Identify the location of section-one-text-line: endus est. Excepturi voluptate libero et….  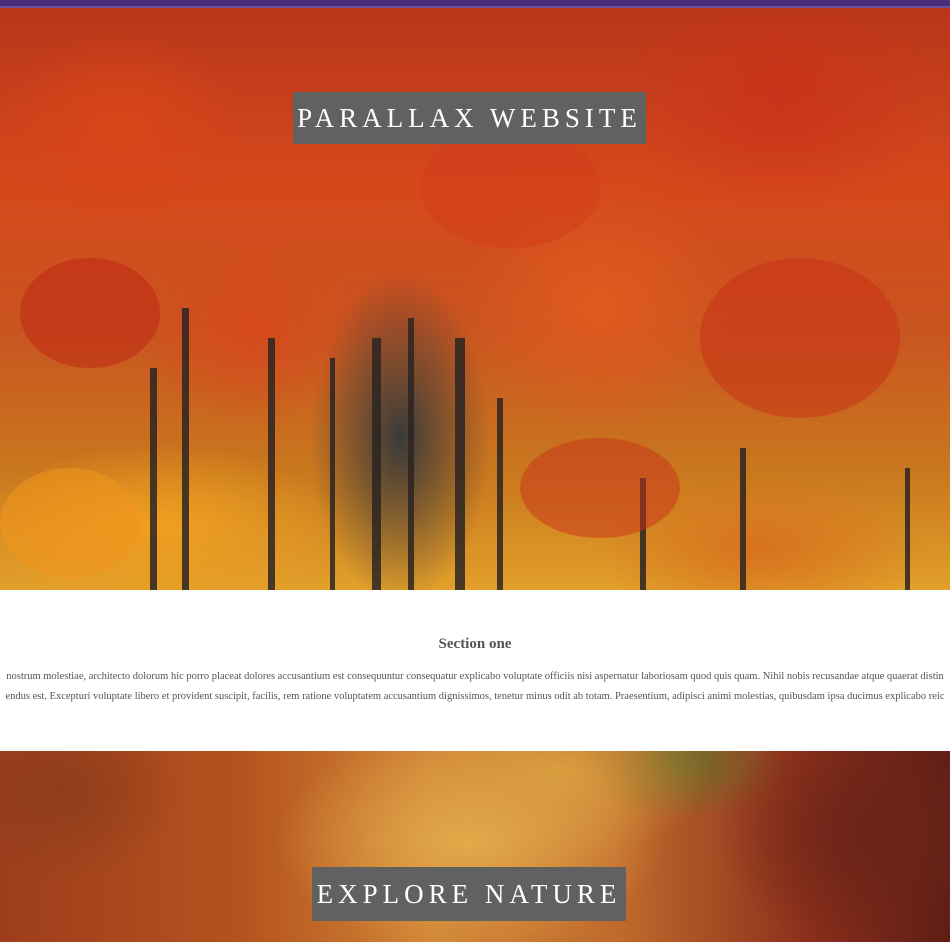
(475, 696).